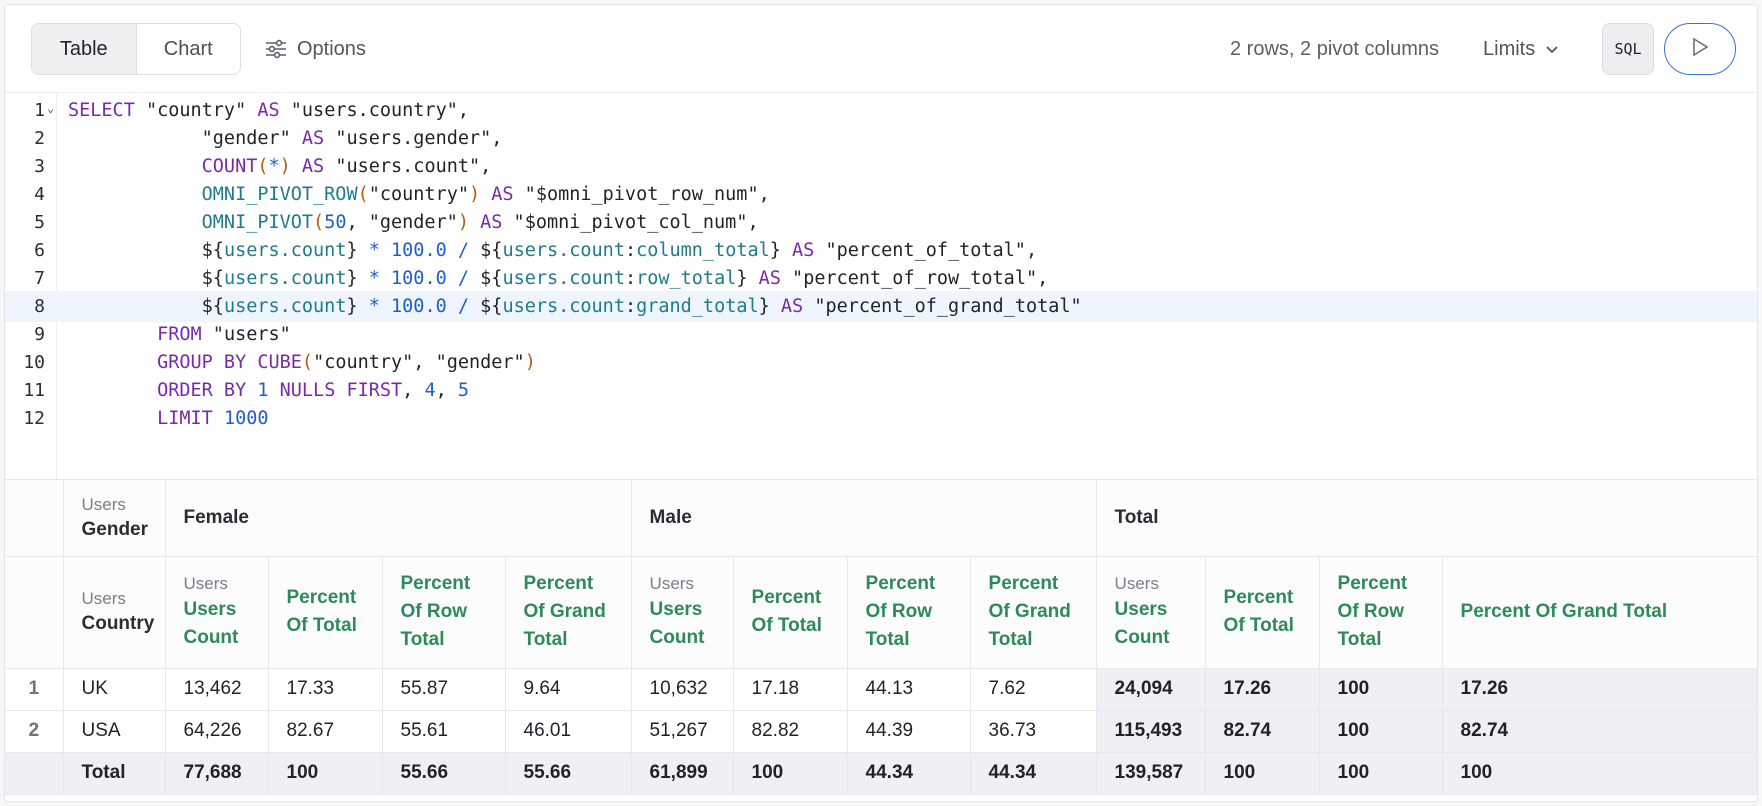 The height and width of the screenshot is (806, 1762). What do you see at coordinates (34, 689) in the screenshot?
I see `row-index: 1` at bounding box center [34, 689].